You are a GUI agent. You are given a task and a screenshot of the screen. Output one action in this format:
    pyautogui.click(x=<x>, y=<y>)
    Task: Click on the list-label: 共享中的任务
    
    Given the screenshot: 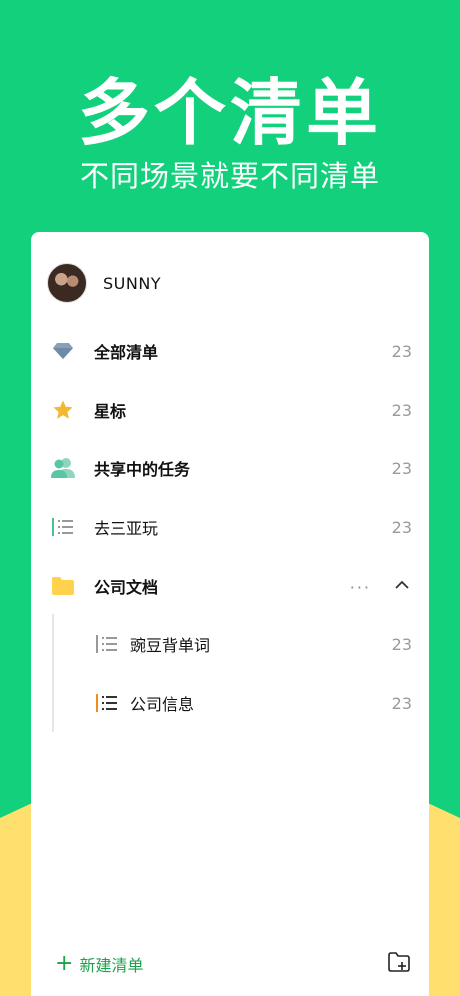 What is the action you would take?
    pyautogui.click(x=142, y=469)
    